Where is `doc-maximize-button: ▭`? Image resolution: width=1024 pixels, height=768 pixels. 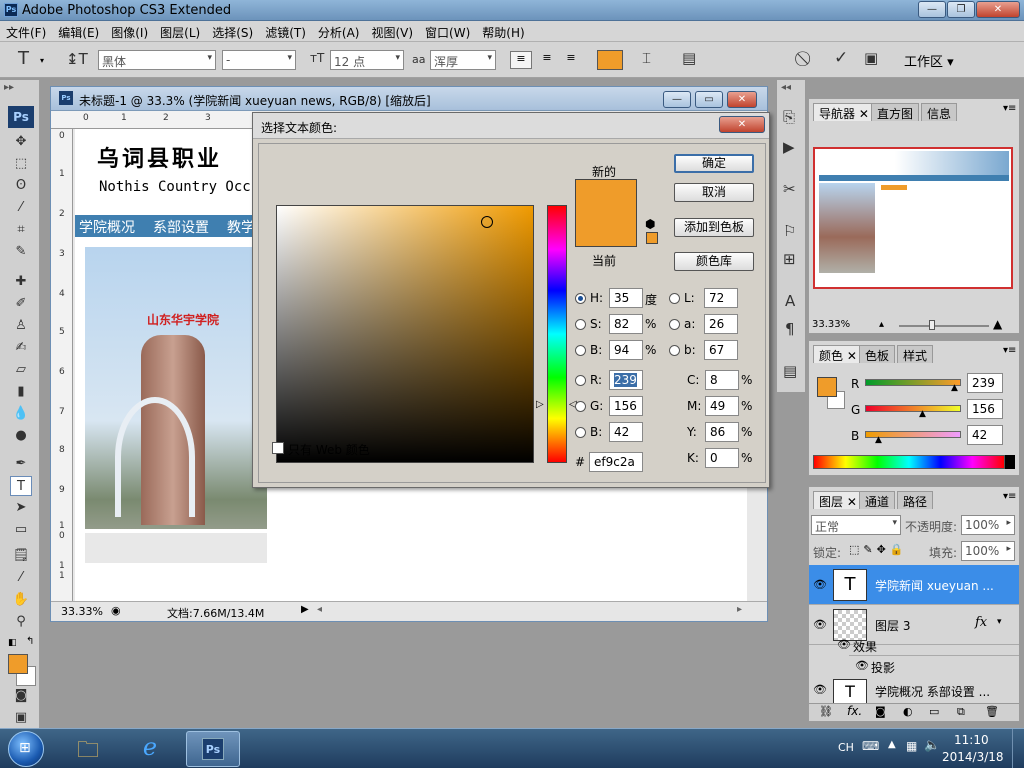
doc-maximize-button: ▭ is located at coordinates (709, 99).